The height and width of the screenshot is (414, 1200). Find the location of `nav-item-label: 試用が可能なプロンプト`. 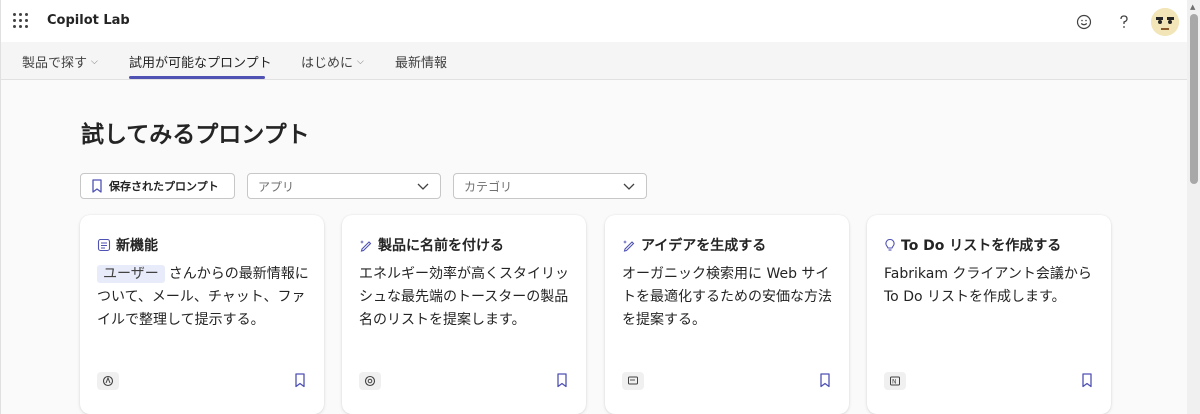

nav-item-label: 試用が可能なプロンプト is located at coordinates (200, 63).